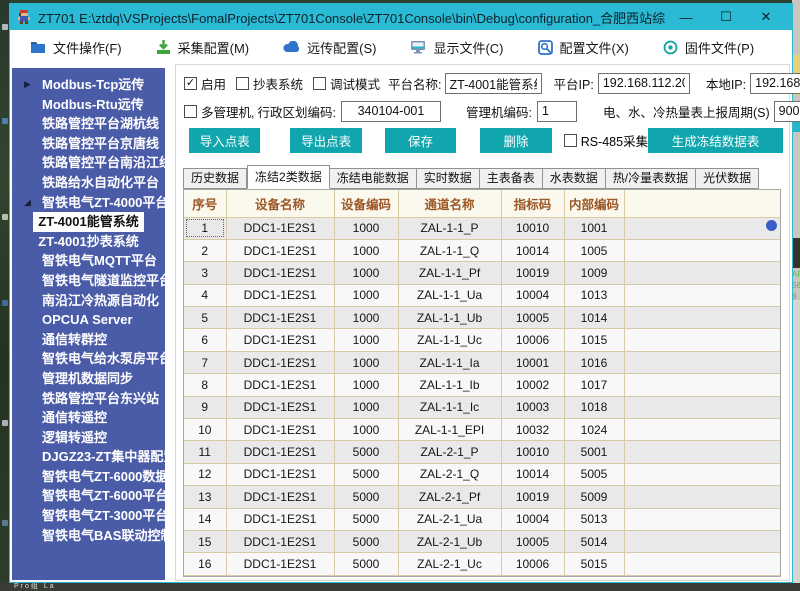 The image size is (800, 591). What do you see at coordinates (205, 452) in the screenshot?
I see `grid-cell: 11` at bounding box center [205, 452].